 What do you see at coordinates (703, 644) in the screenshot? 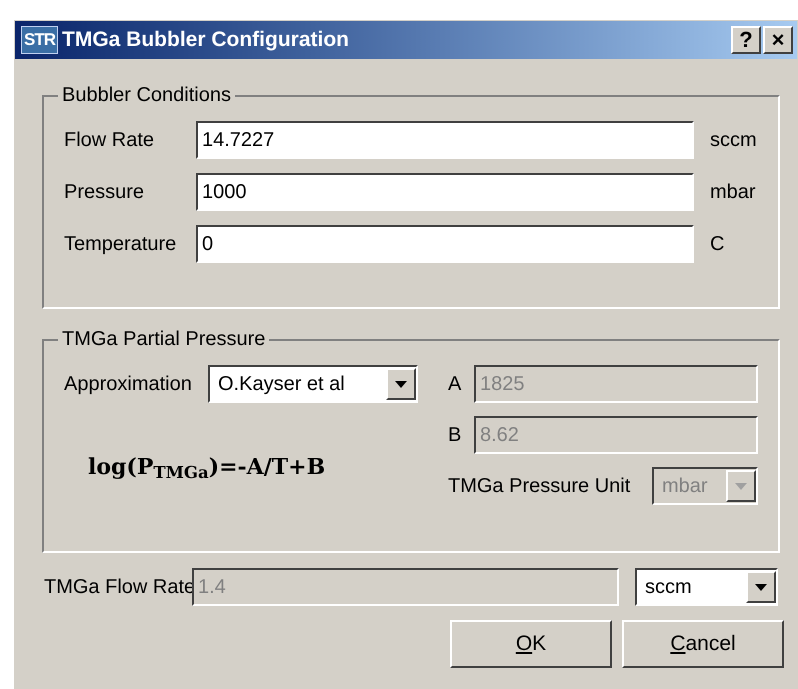
I see `cancel-button: Cancel` at bounding box center [703, 644].